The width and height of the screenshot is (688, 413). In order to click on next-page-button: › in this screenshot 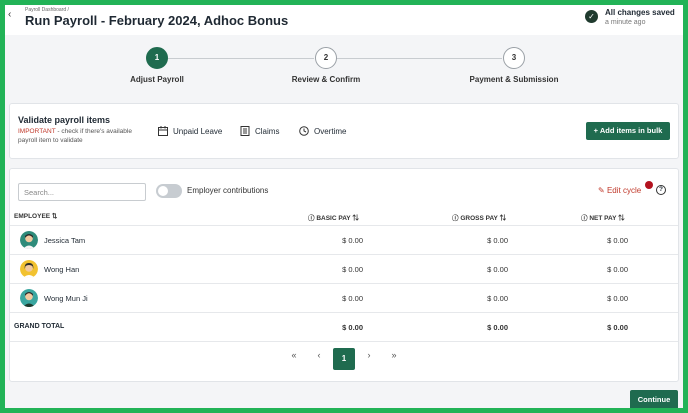, I will do `click(369, 355)`.